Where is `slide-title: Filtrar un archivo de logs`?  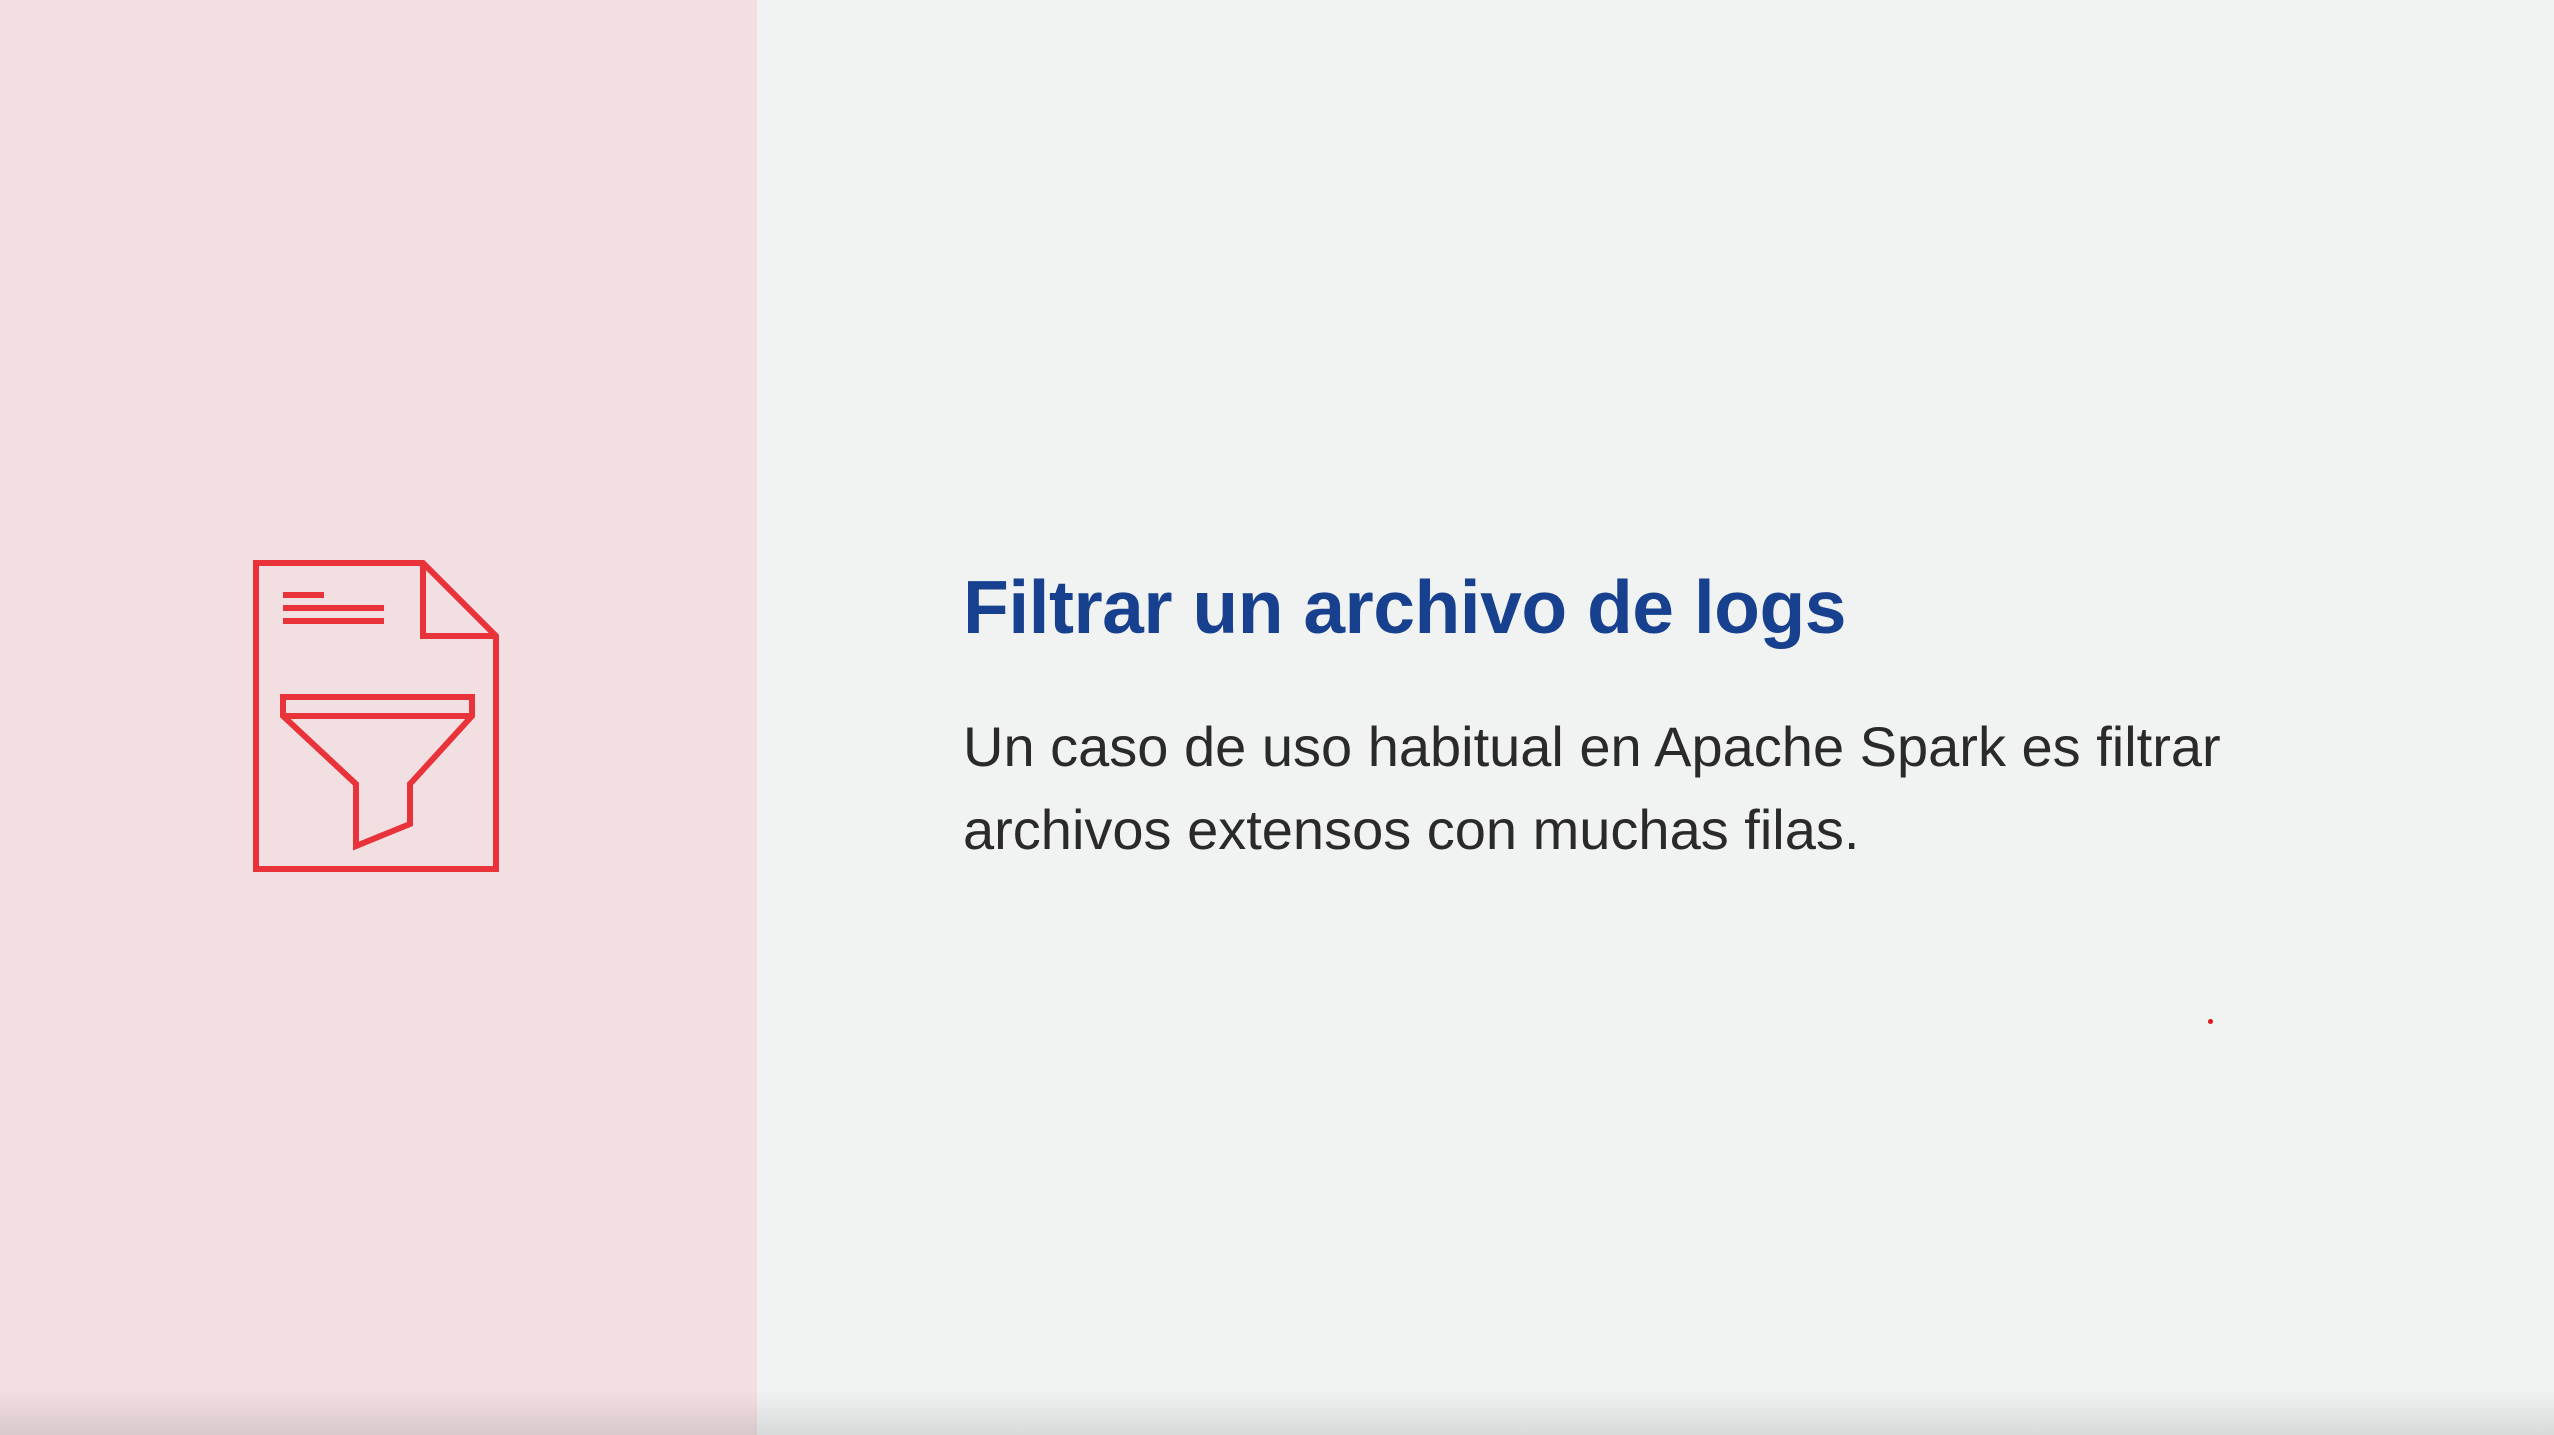
slide-title: Filtrar un archivo de logs is located at coordinates (1405, 607).